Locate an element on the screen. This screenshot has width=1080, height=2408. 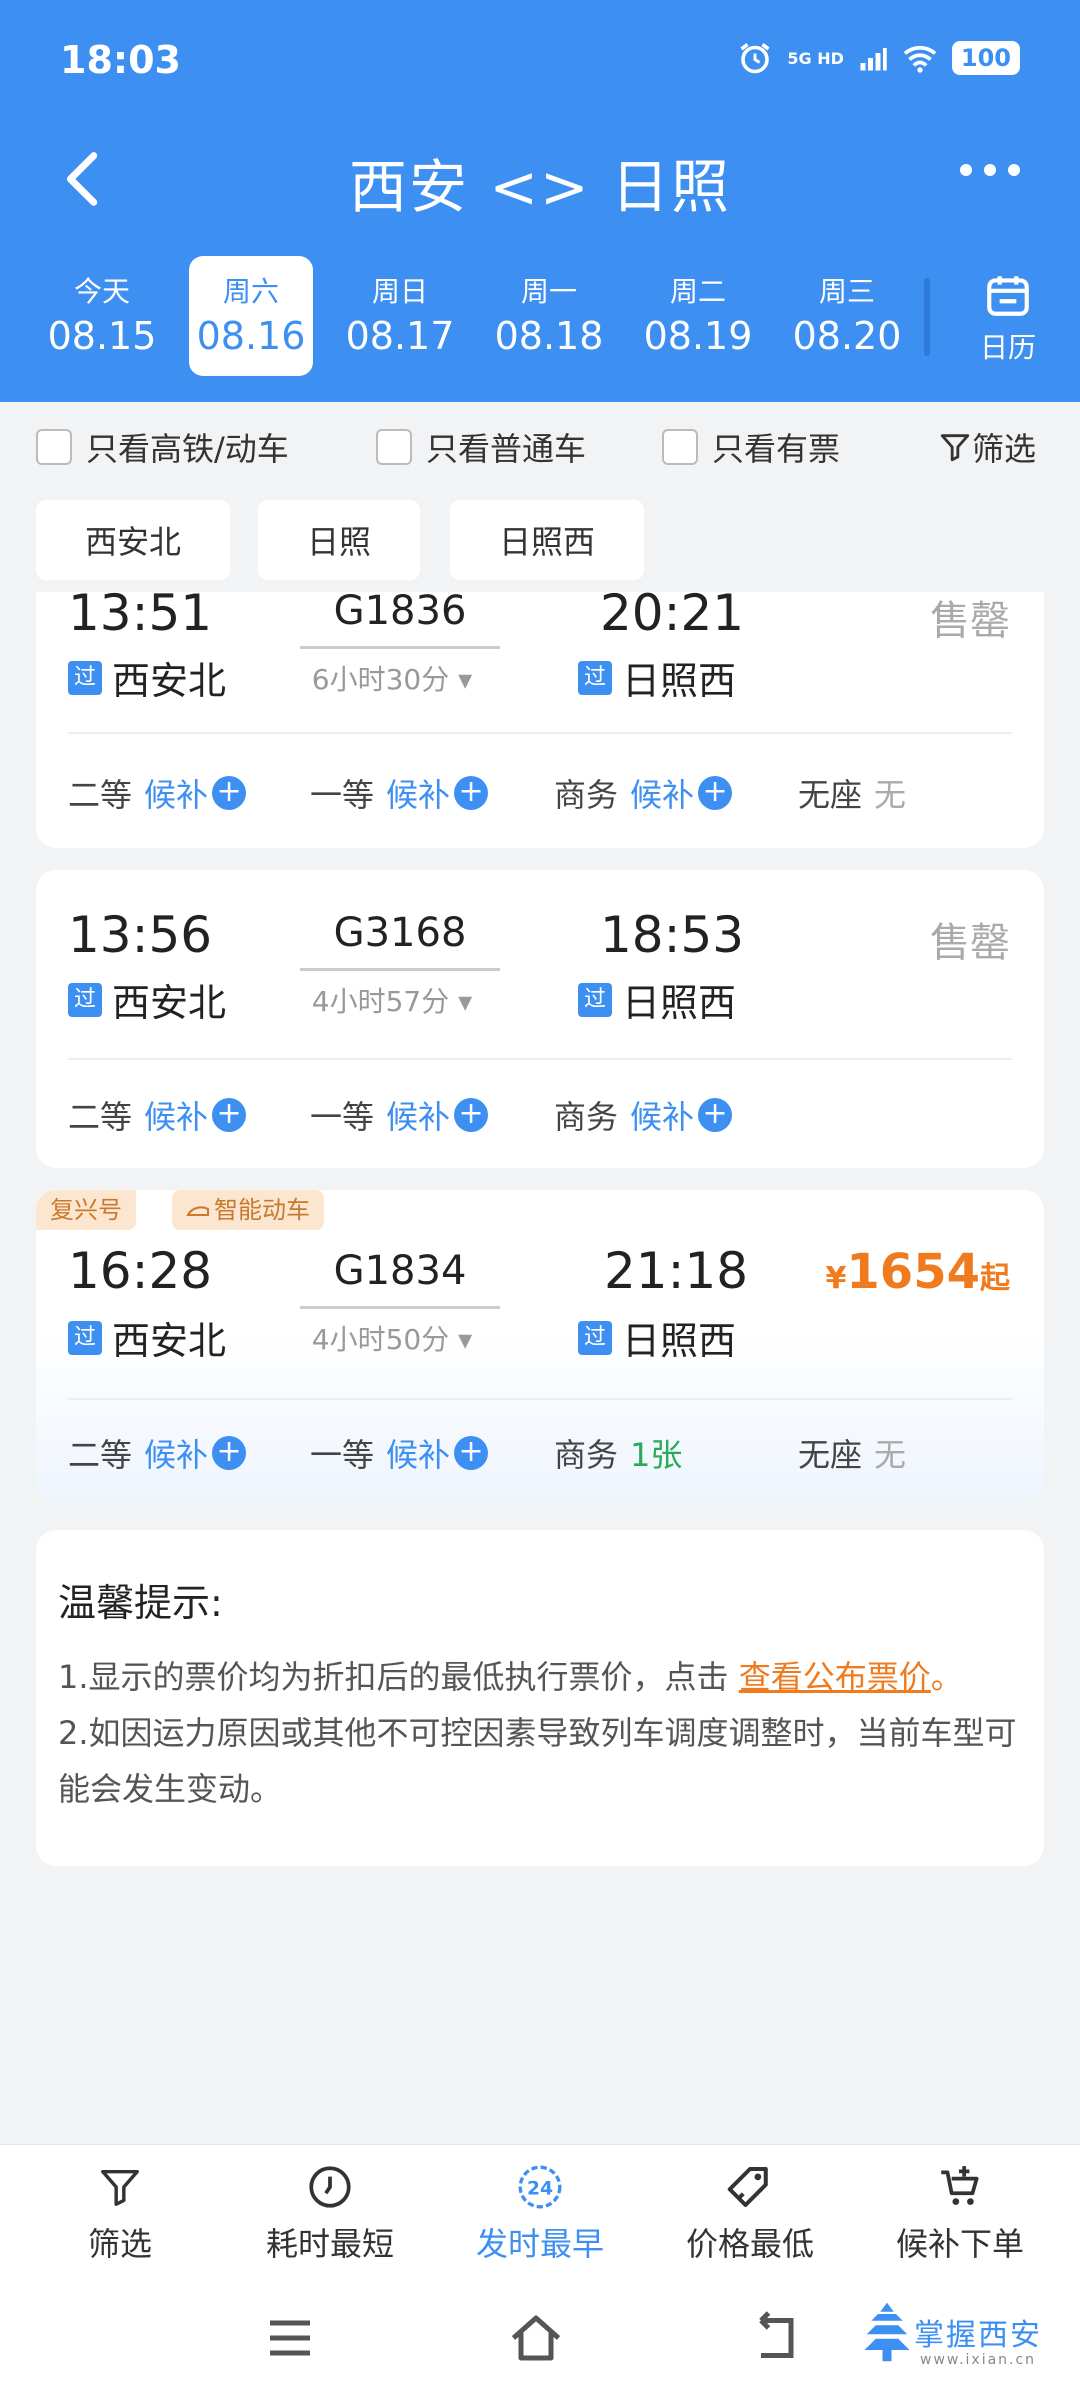
title-bar: 西安 <> 日照 is located at coordinates (540, 180).